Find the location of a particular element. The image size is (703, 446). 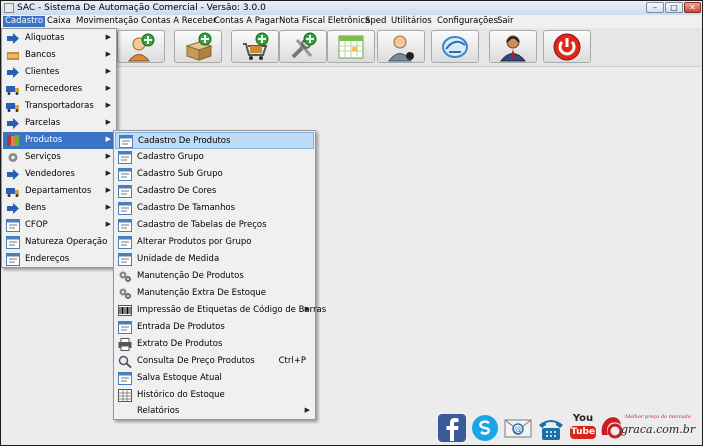

toolbar-calendar-button is located at coordinates (351, 46).